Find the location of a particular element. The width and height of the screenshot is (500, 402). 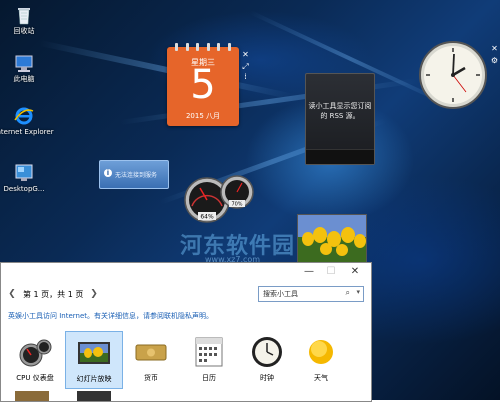

options-icon: ⚙ is located at coordinates (494, 61).